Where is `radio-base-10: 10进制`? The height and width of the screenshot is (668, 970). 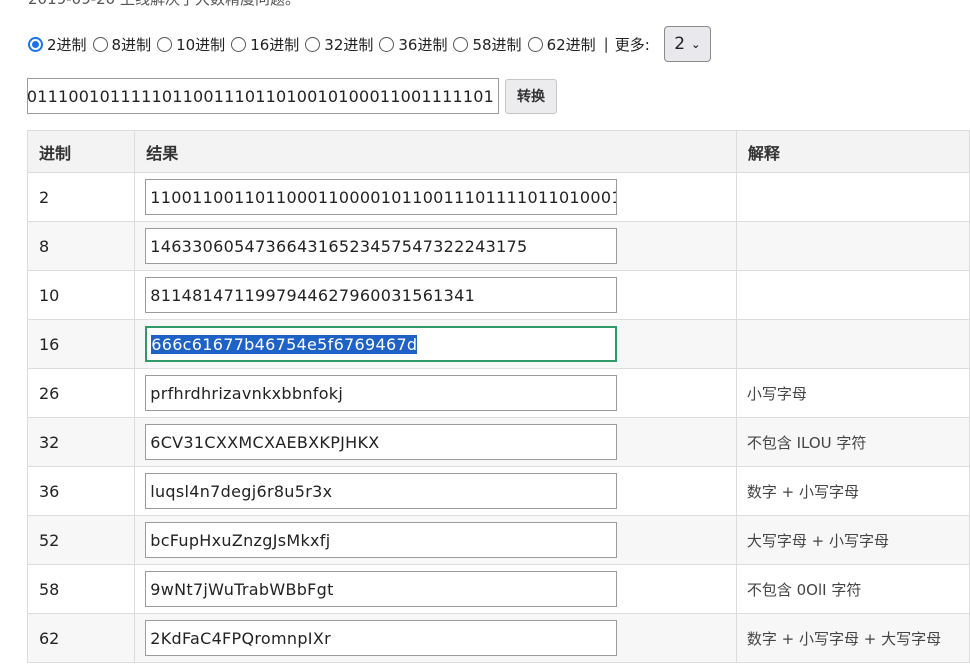 radio-base-10: 10进制 is located at coordinates (191, 44).